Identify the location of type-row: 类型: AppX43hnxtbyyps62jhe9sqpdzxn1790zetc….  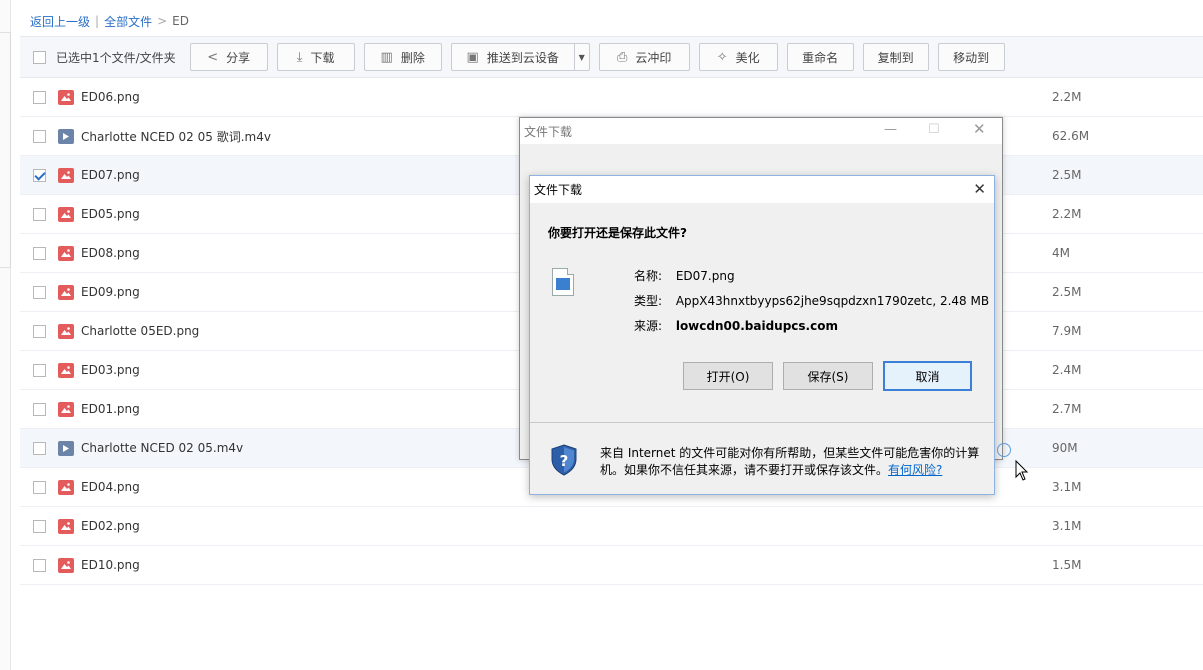
(811, 300).